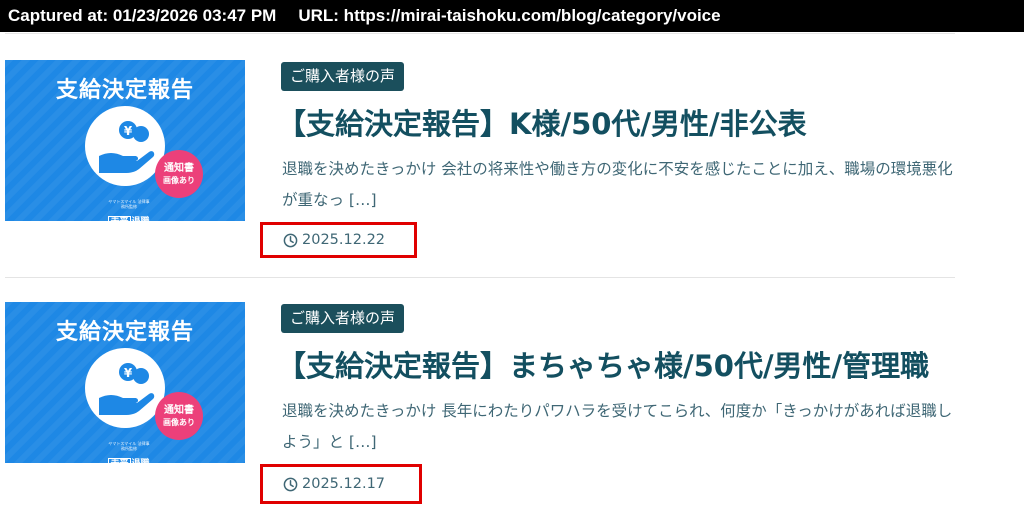 Image resolution: width=1024 pixels, height=518 pixels. What do you see at coordinates (627, 124) in the screenshot?
I see `post-title-link: 【支給決定報告】K様/50代/男性/非公表` at bounding box center [627, 124].